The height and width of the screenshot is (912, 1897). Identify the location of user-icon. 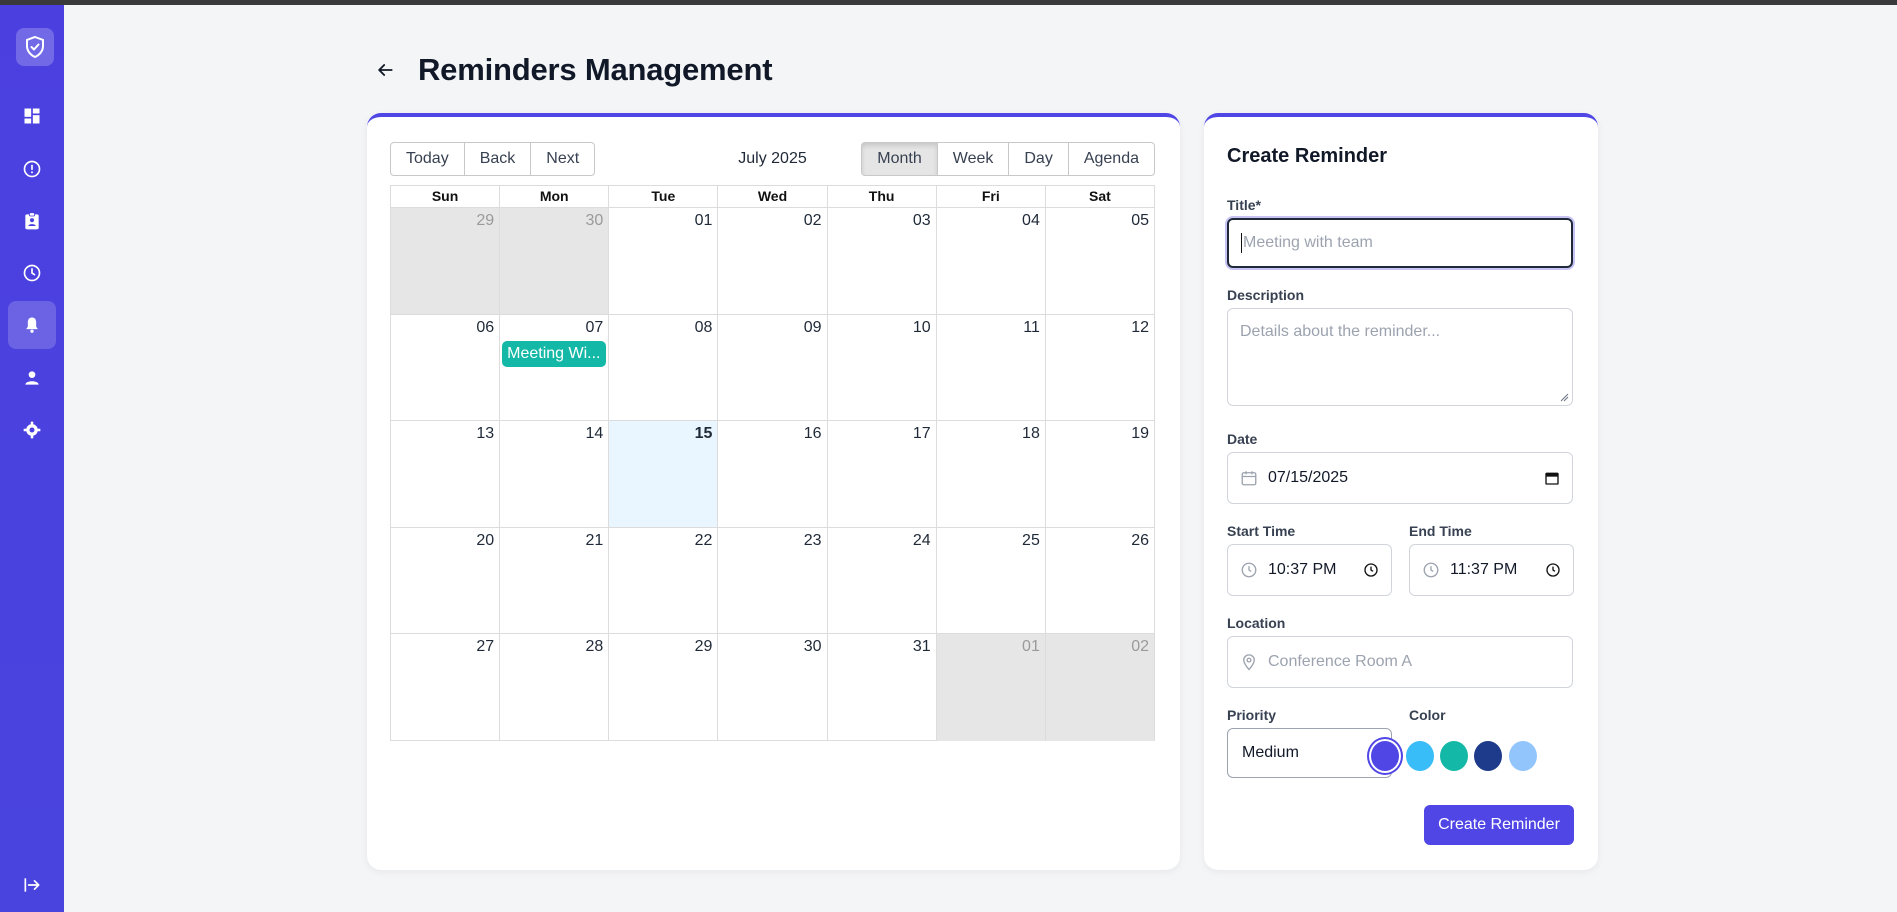
(32, 378).